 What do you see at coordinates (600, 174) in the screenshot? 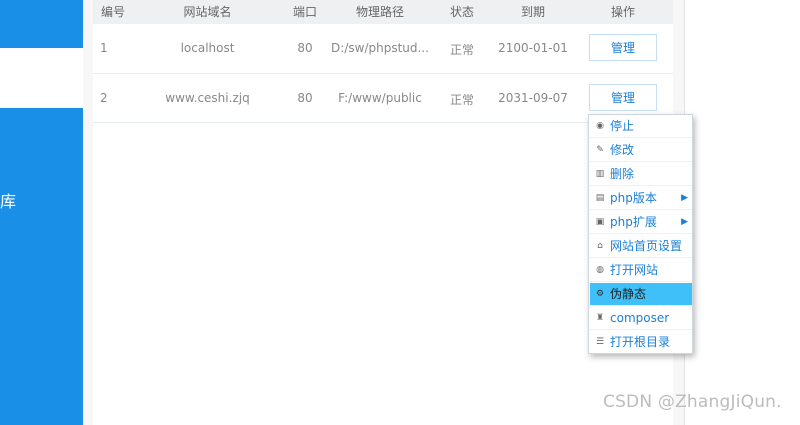
I see `trash-icon: ▥` at bounding box center [600, 174].